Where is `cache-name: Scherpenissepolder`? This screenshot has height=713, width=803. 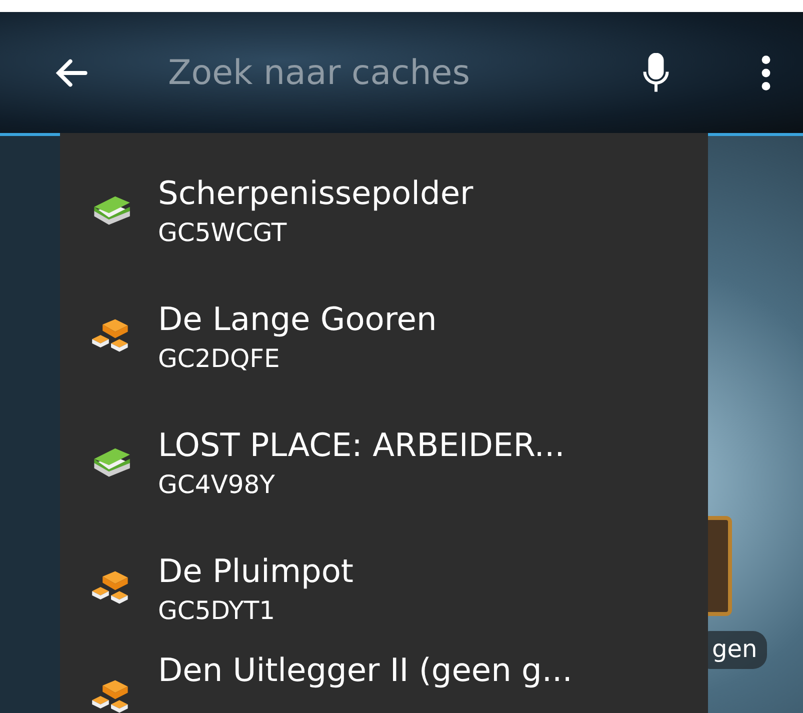 cache-name: Scherpenissepolder is located at coordinates (316, 193).